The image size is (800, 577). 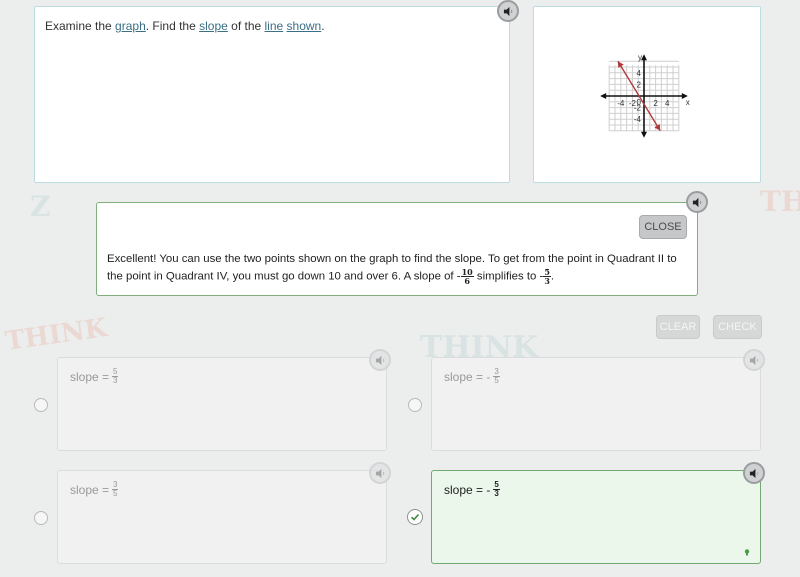 I want to click on prompt-audio-button, so click(x=508, y=11).